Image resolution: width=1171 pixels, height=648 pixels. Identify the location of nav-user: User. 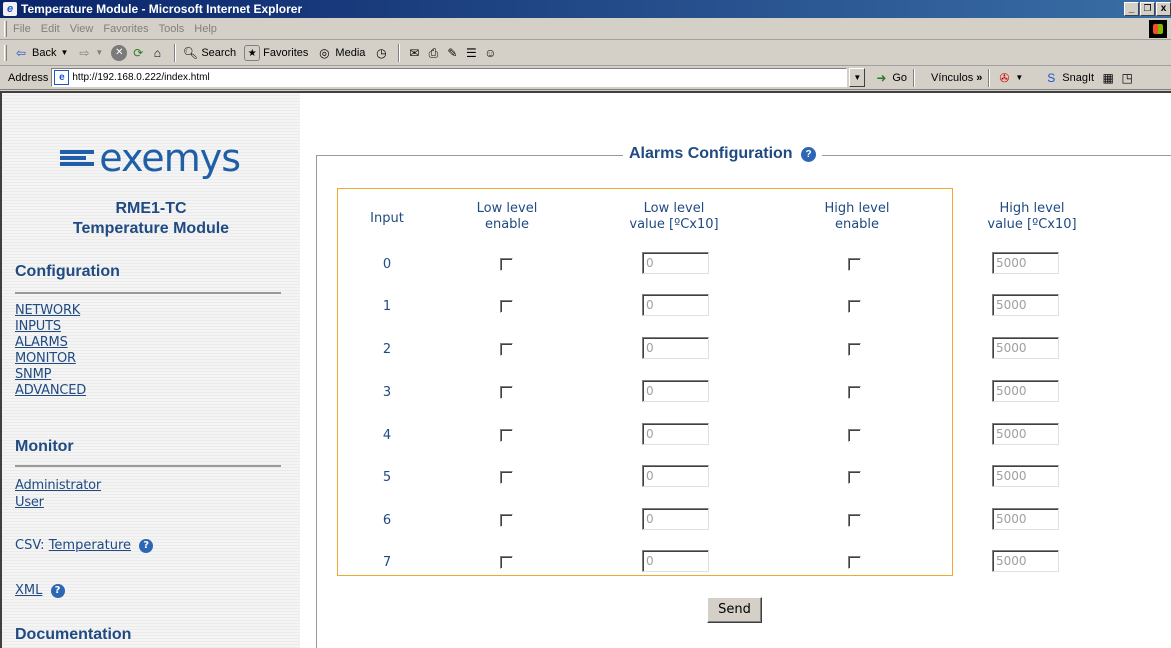
(29, 502).